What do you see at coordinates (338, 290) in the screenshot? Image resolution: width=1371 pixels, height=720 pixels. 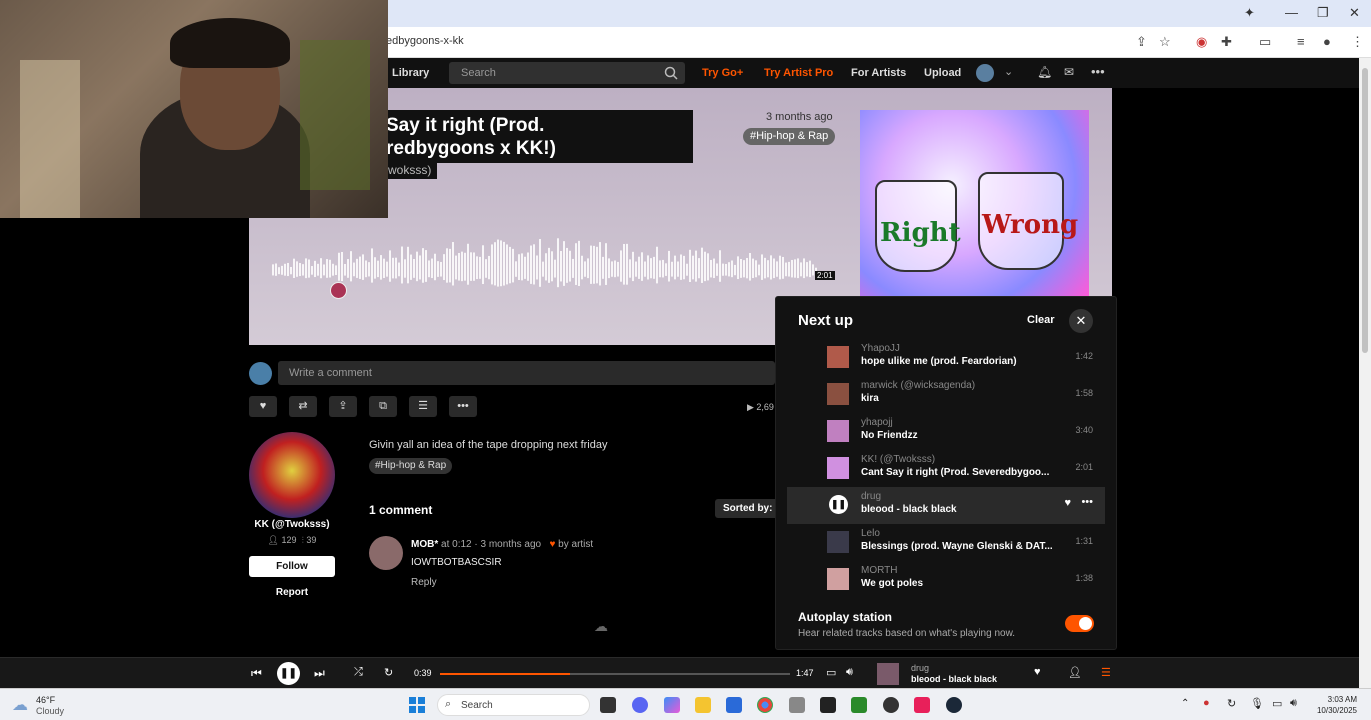 I see `waveform-comment-avatar` at bounding box center [338, 290].